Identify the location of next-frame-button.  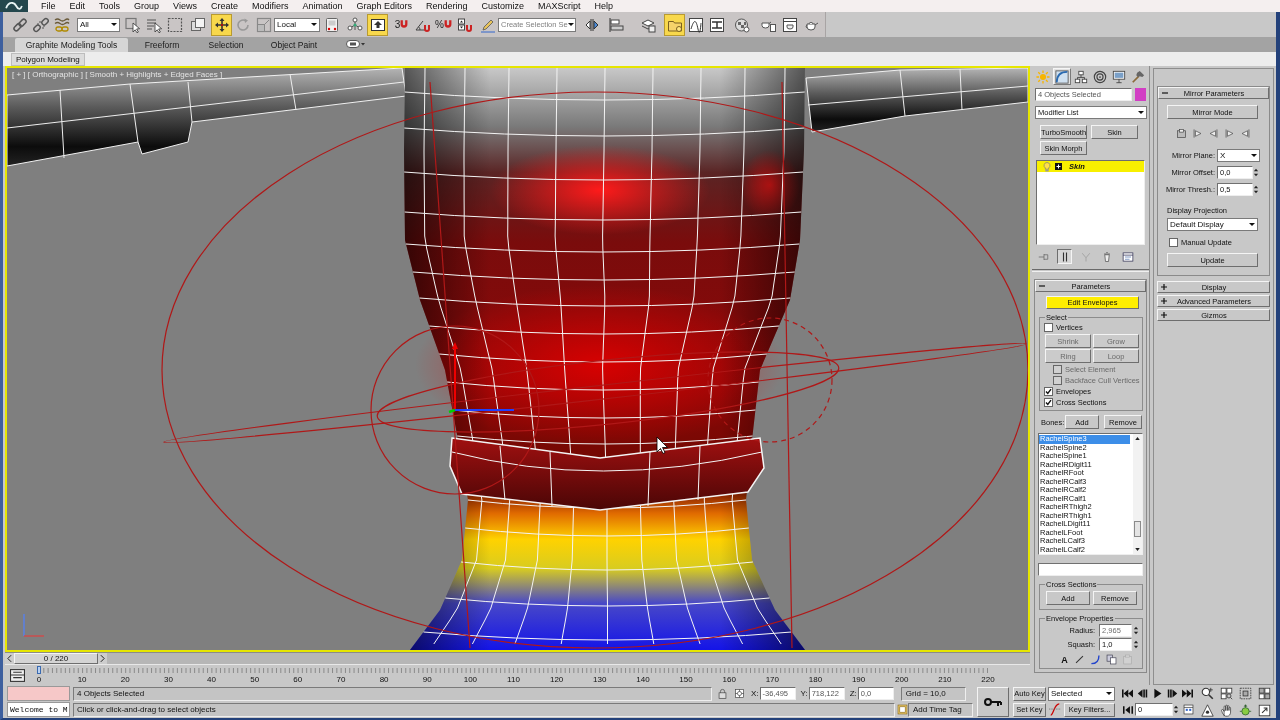
(102, 658).